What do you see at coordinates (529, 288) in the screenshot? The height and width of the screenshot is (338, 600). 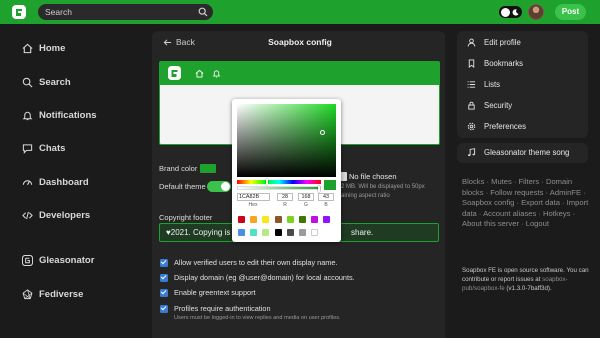 I see `version-text: (v1.3.0-7baff3d).` at bounding box center [529, 288].